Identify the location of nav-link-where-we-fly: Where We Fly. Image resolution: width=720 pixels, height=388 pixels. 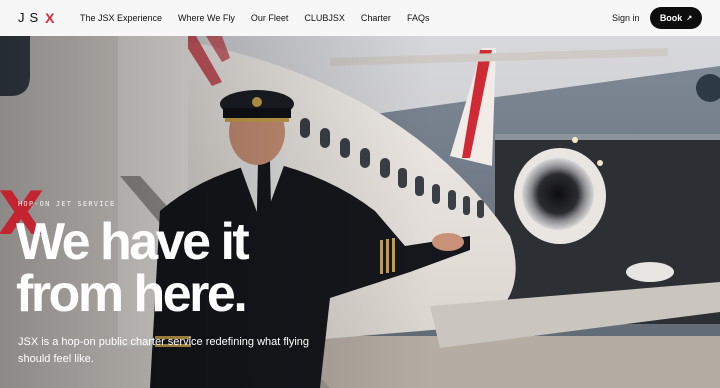
(206, 18).